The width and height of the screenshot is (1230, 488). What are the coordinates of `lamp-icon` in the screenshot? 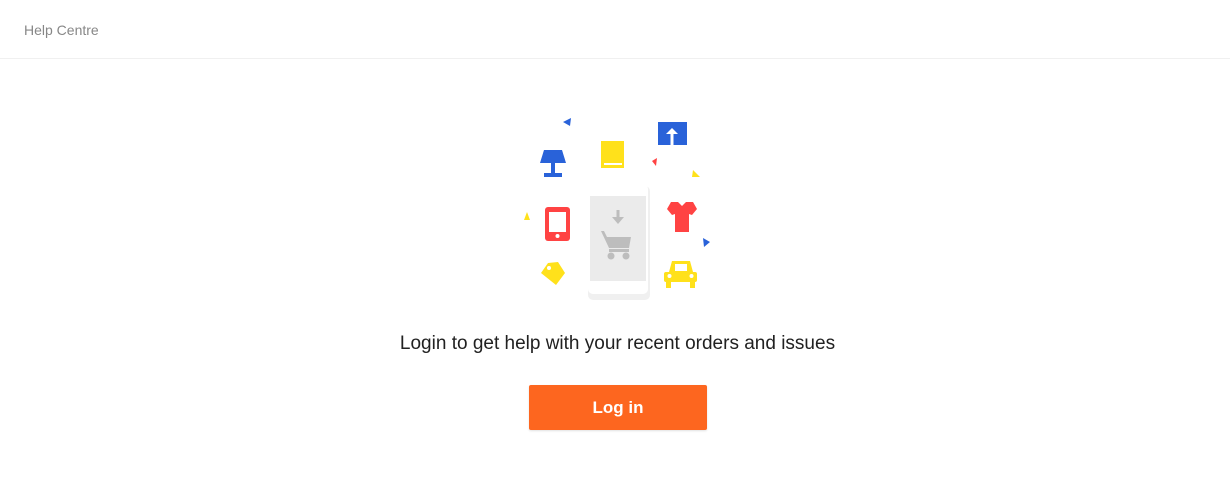 It's located at (553, 163).